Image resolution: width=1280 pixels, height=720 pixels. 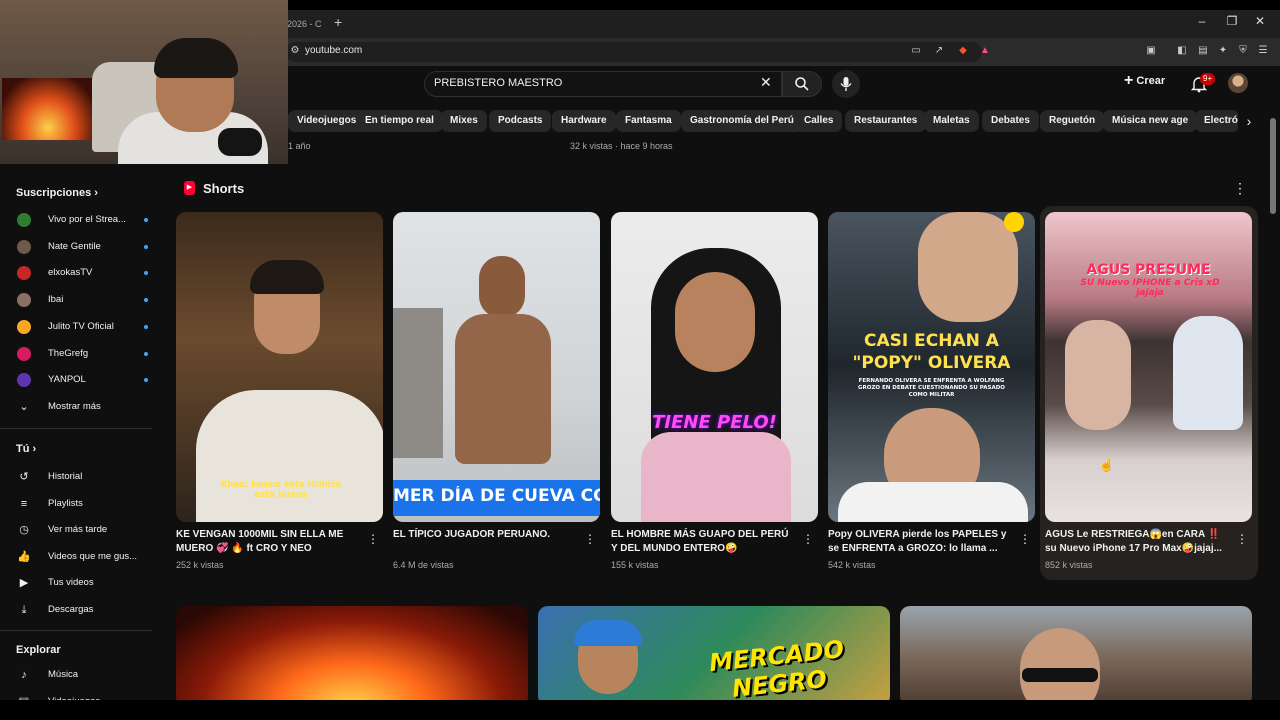 I want to click on wallet-icon: ▤, so click(x=1203, y=51).